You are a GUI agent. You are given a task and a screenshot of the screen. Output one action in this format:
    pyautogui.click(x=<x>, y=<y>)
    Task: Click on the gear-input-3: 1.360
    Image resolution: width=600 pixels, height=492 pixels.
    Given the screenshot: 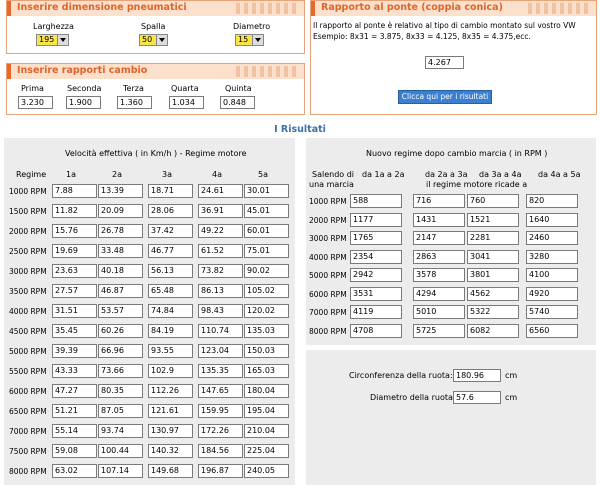 What is the action you would take?
    pyautogui.click(x=134, y=102)
    